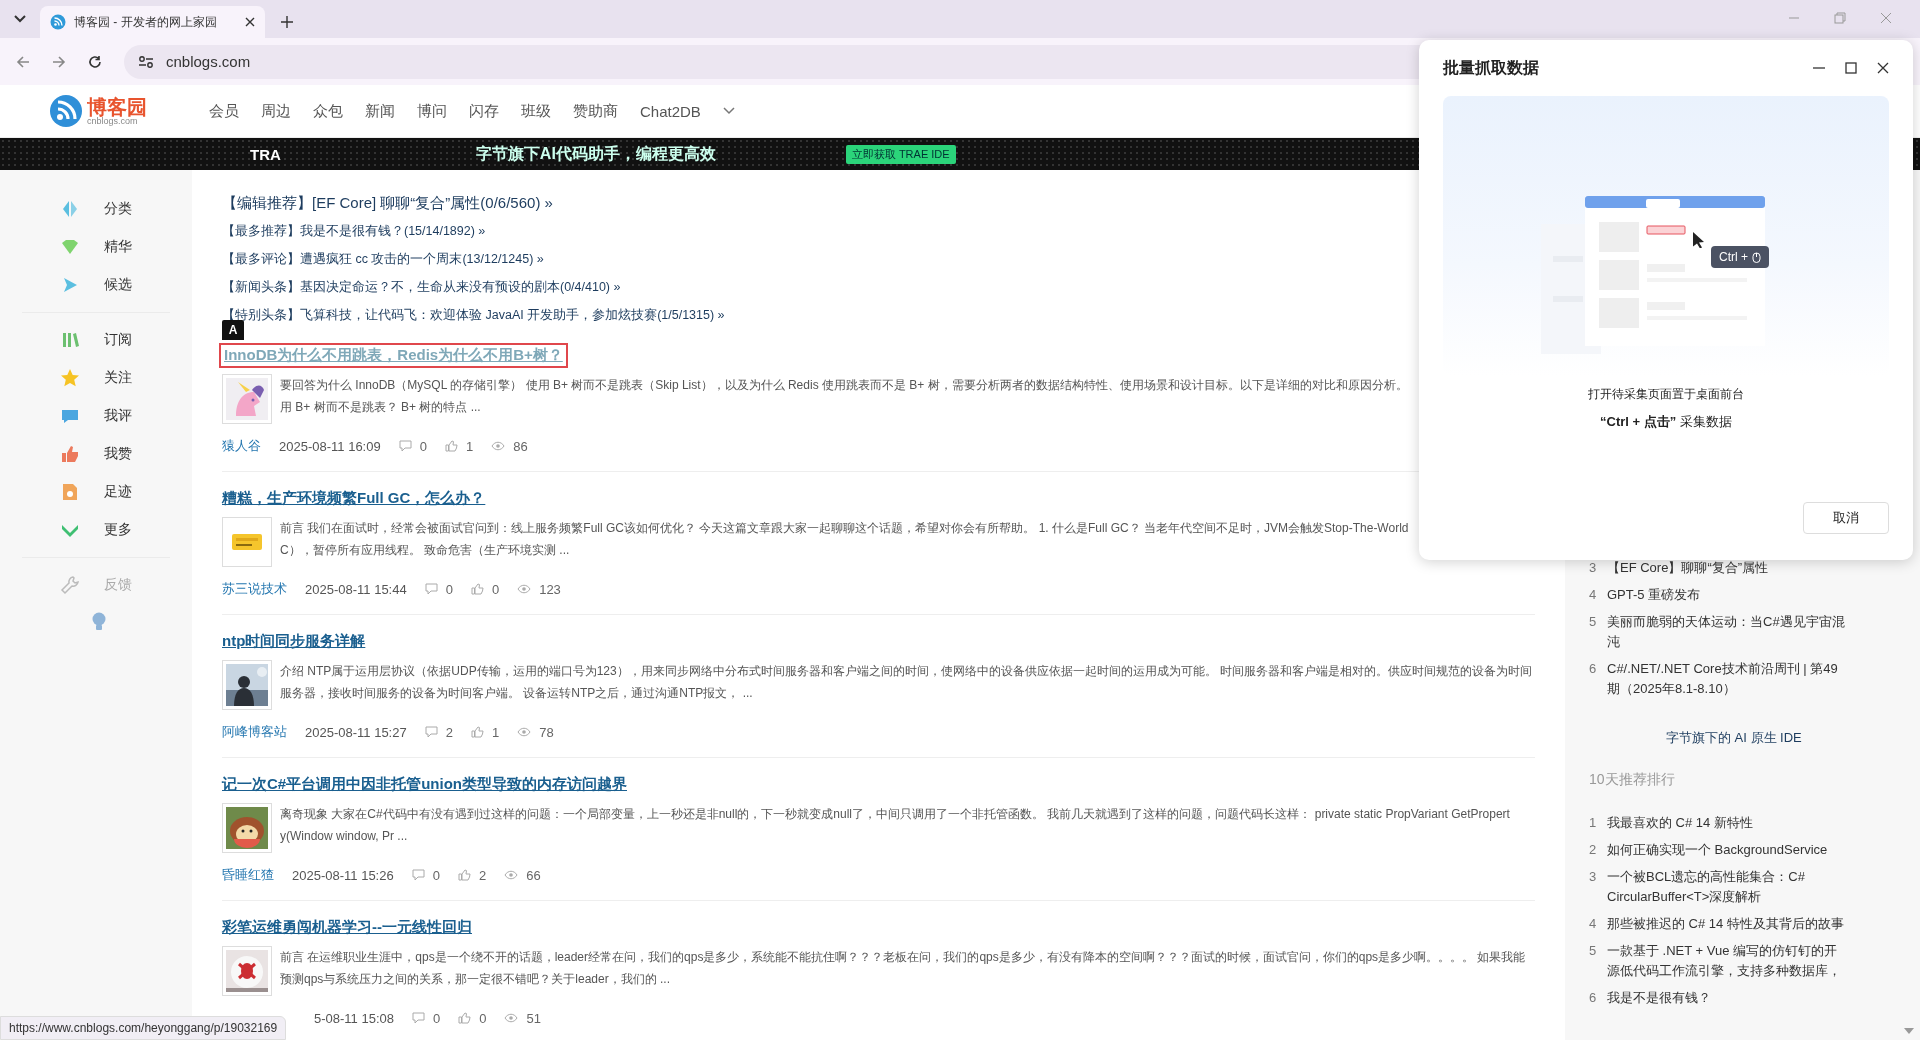 The height and width of the screenshot is (1040, 1920). Describe the element at coordinates (484, 111) in the screenshot. I see `nav-link: 闪存` at that location.